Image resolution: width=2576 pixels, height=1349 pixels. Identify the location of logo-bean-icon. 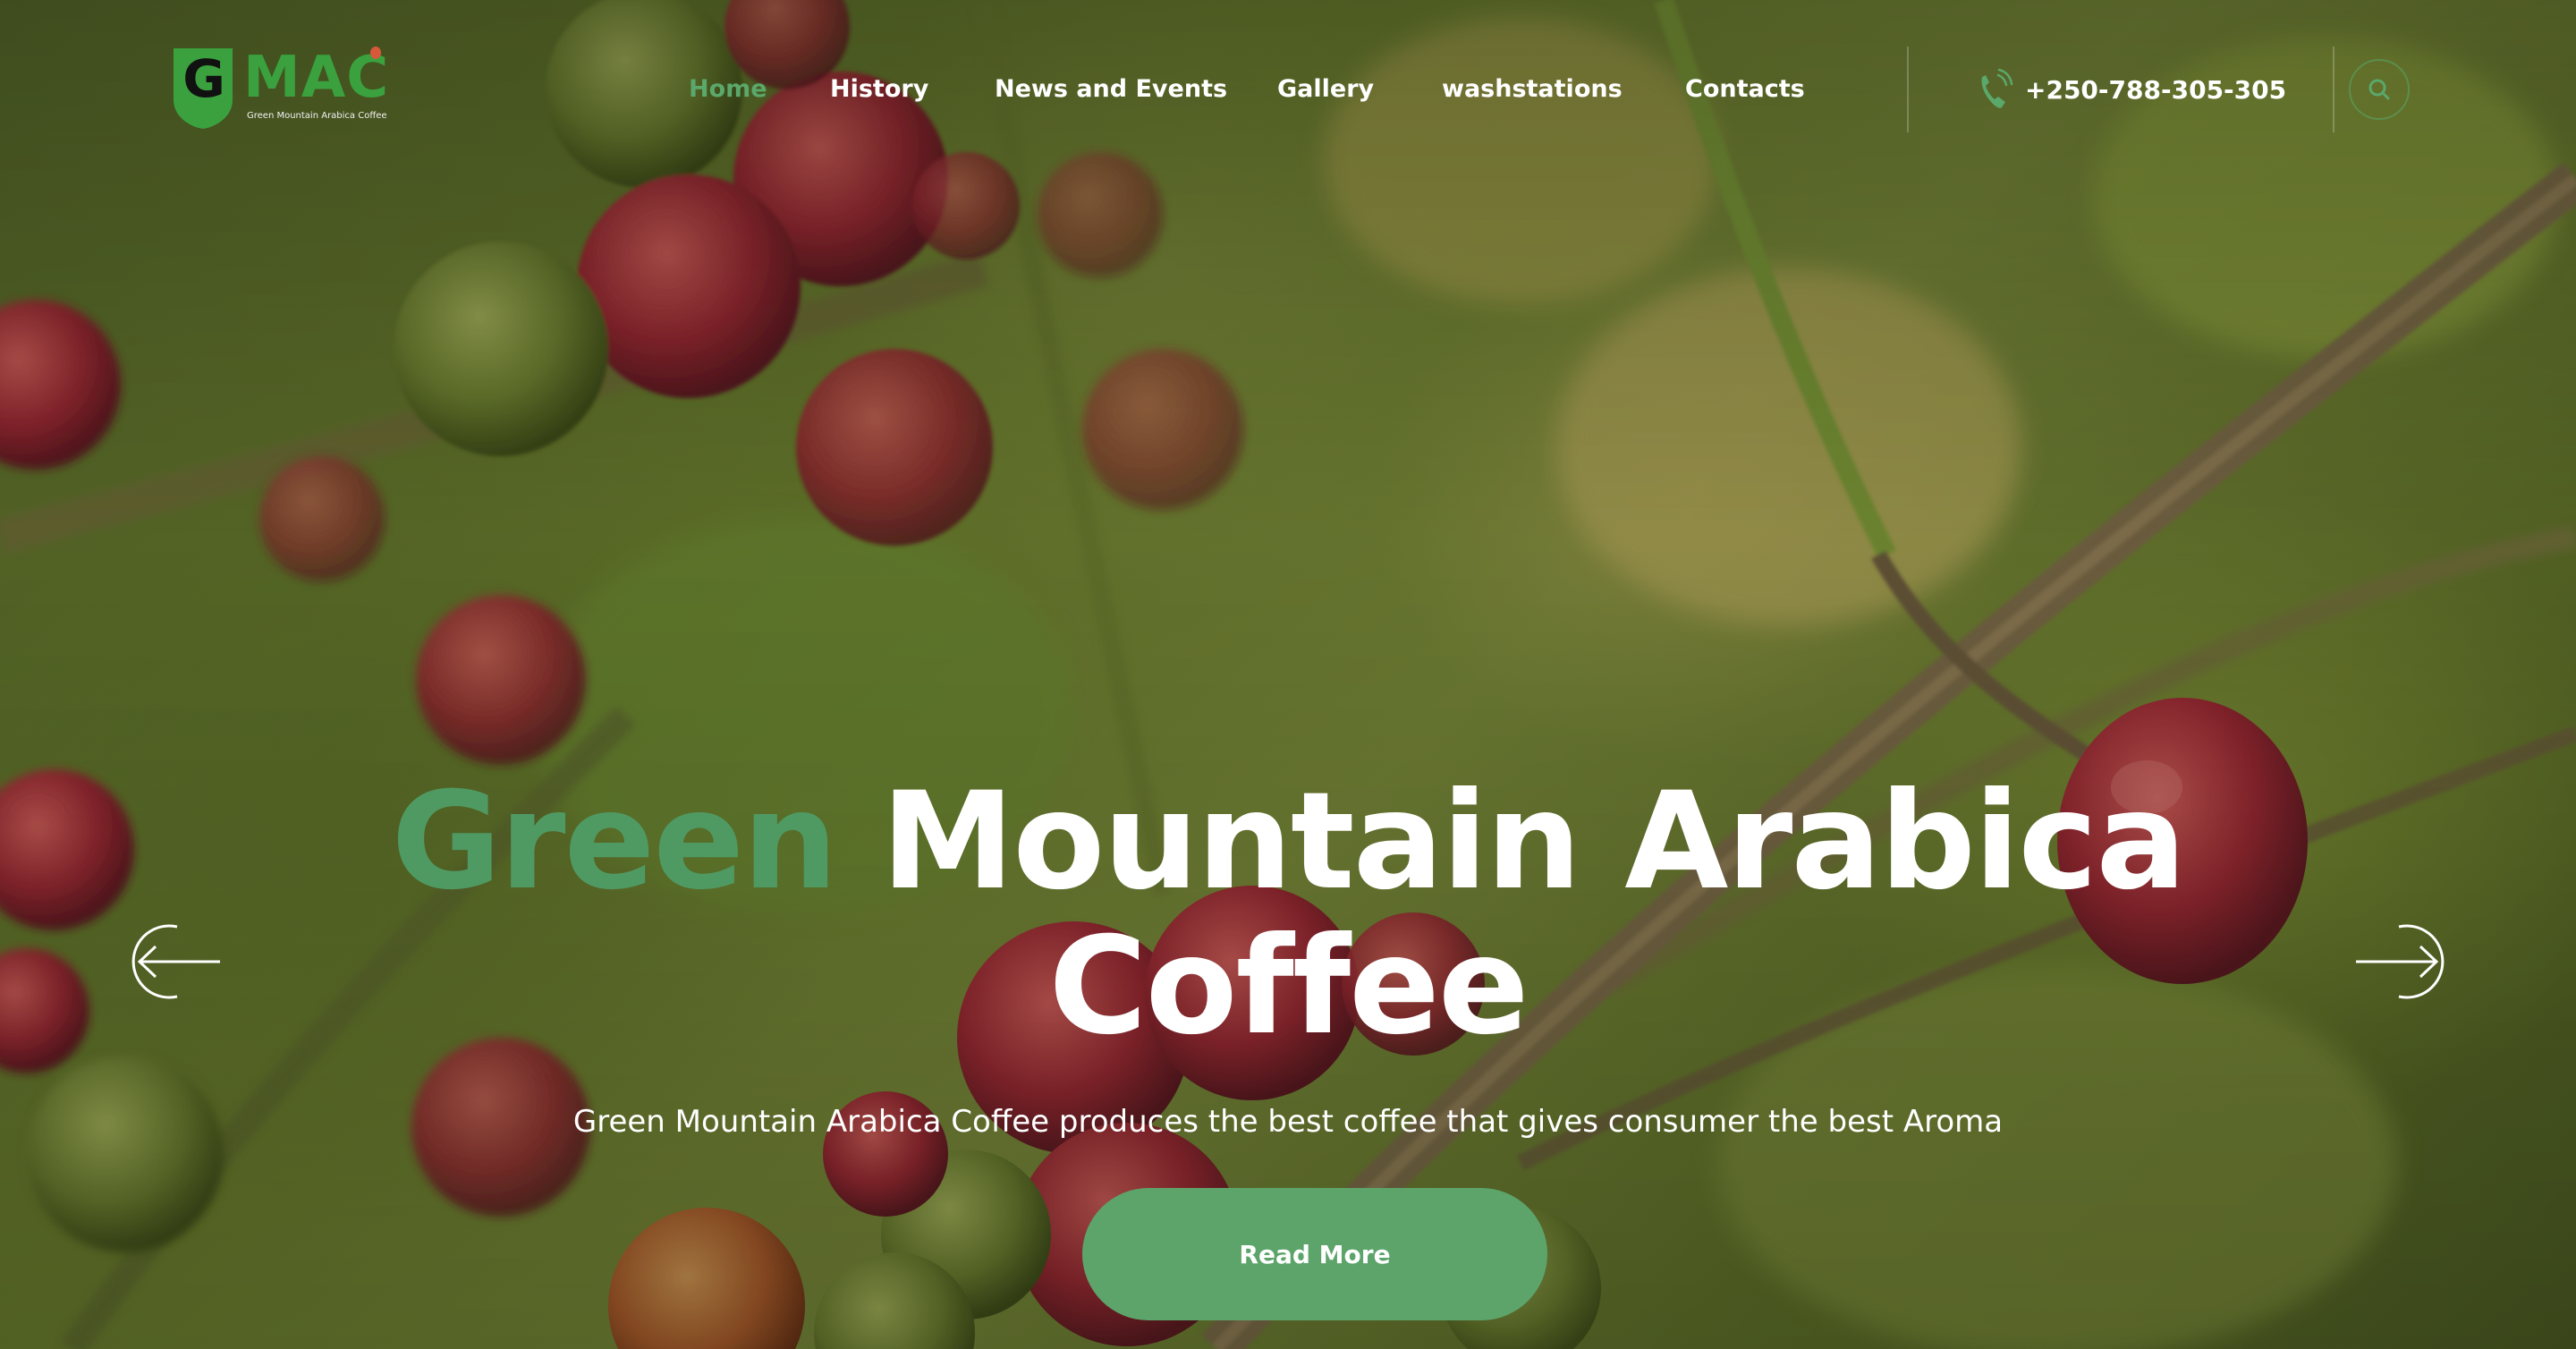
(375, 53).